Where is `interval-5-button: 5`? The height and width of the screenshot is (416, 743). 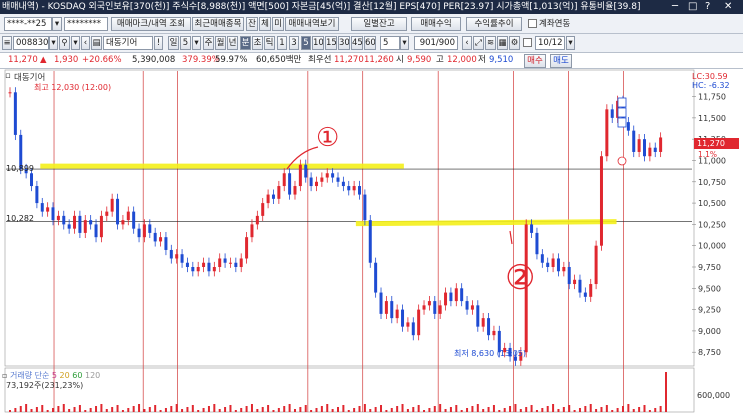 interval-5-button: 5 is located at coordinates (306, 43).